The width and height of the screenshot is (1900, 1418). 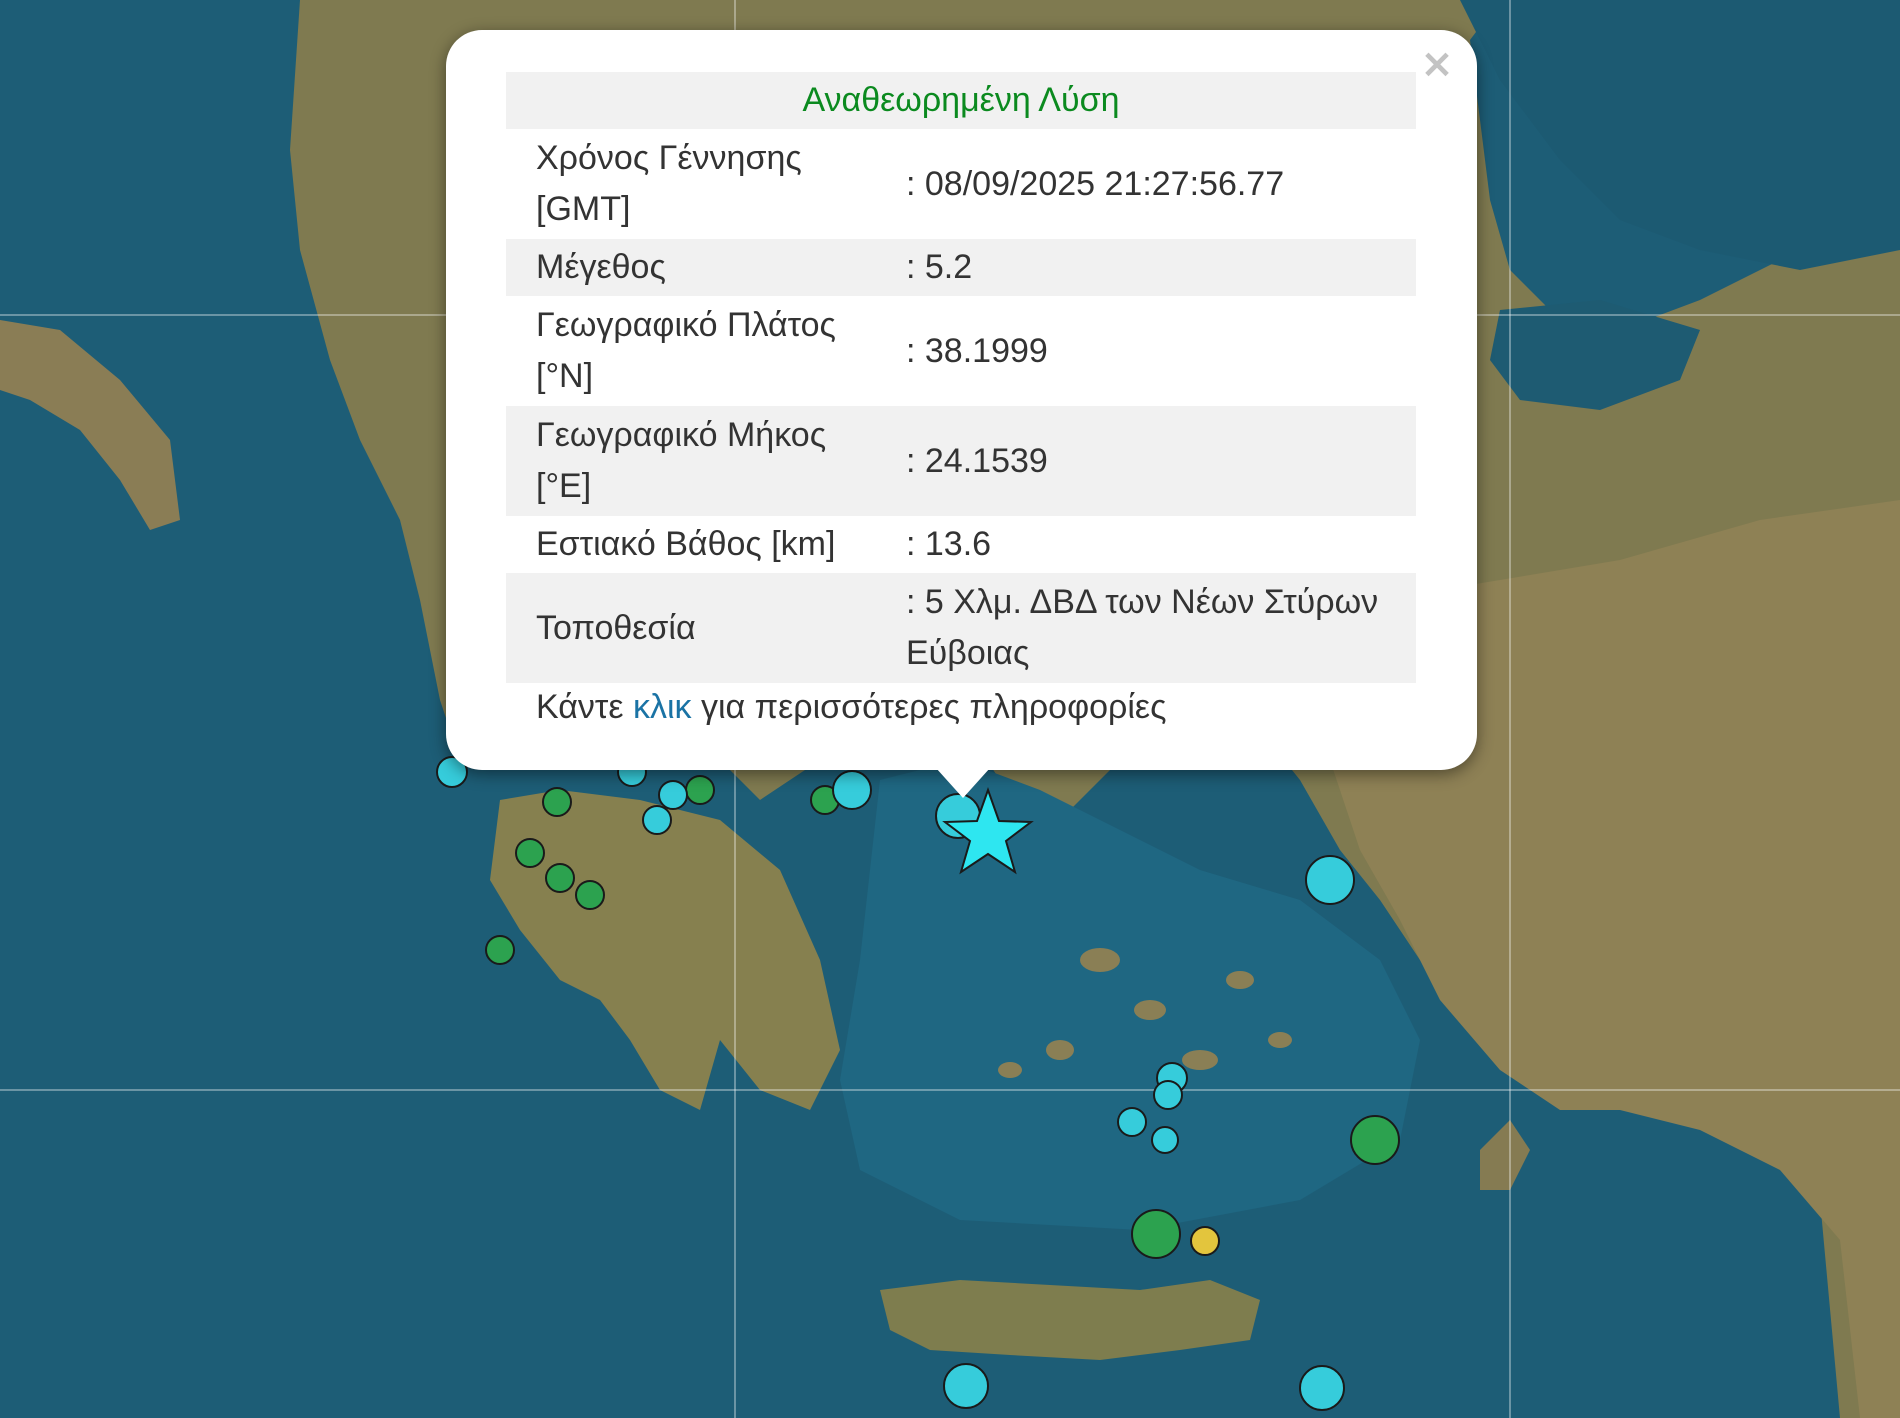 What do you see at coordinates (580, 707) in the screenshot?
I see `more-info-prefix: Κάντε` at bounding box center [580, 707].